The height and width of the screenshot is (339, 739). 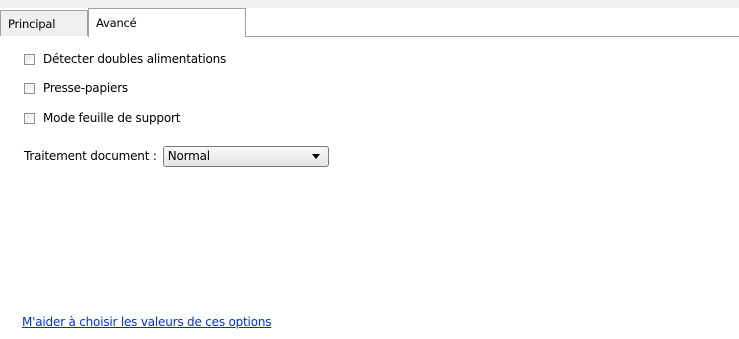 I want to click on document-processing-row: Traitement document : Normal, so click(x=176, y=156).